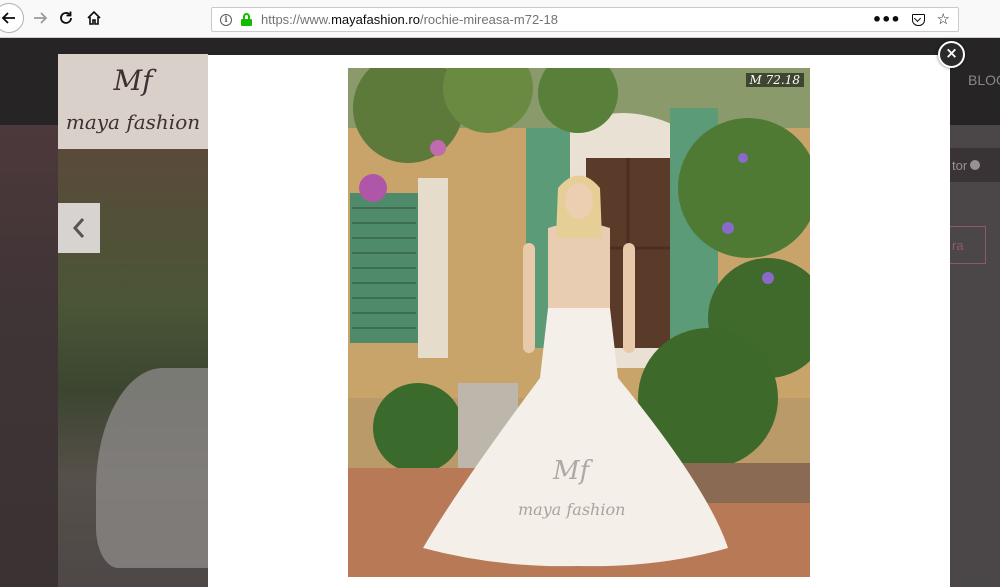 Image resolution: width=1000 pixels, height=587 pixels. Describe the element at coordinates (40, 18) in the screenshot. I see `forward-arrow-icon` at that location.